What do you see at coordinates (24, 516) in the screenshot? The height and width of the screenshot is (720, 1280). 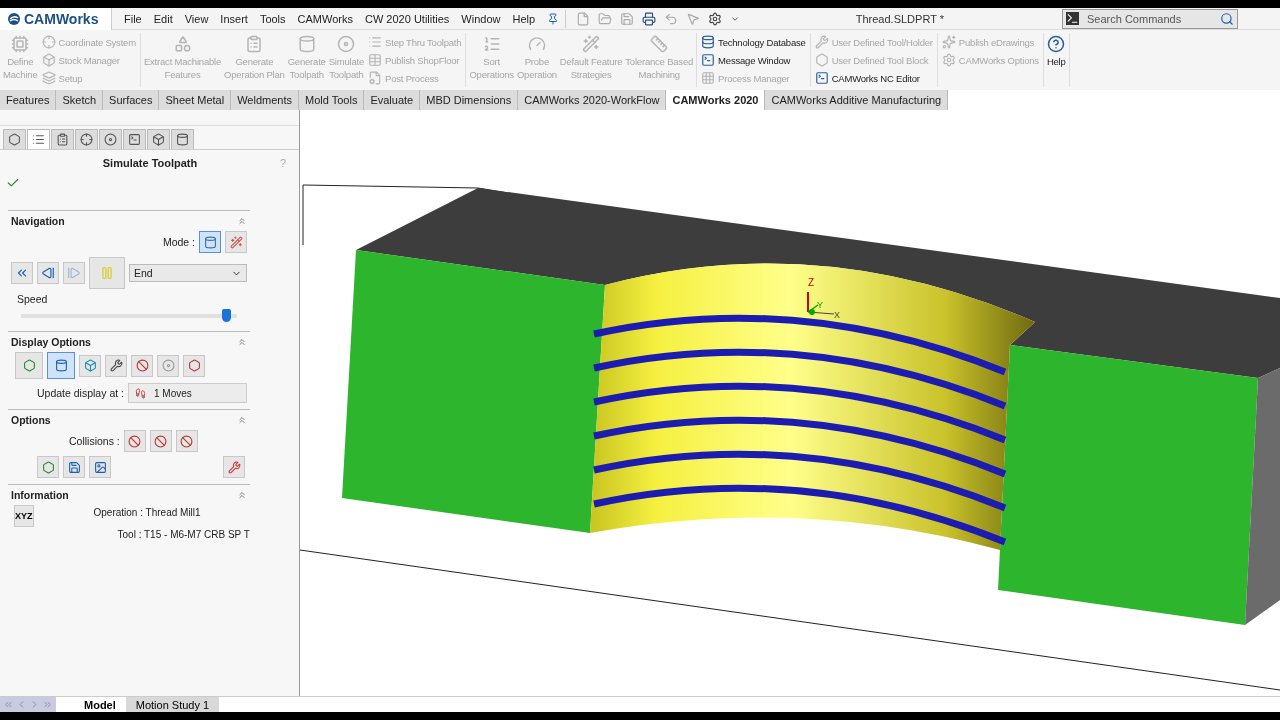 I see `xyz-button: XYZ` at bounding box center [24, 516].